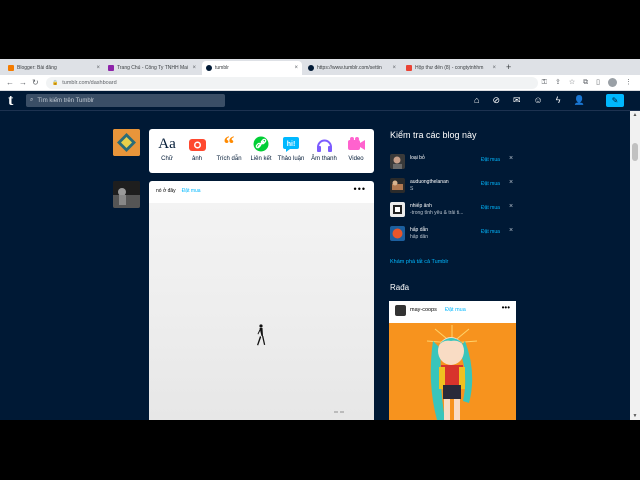 The height and width of the screenshot is (480, 640). What do you see at coordinates (558, 100) in the screenshot?
I see `activity-icon: ϟ` at bounding box center [558, 100].